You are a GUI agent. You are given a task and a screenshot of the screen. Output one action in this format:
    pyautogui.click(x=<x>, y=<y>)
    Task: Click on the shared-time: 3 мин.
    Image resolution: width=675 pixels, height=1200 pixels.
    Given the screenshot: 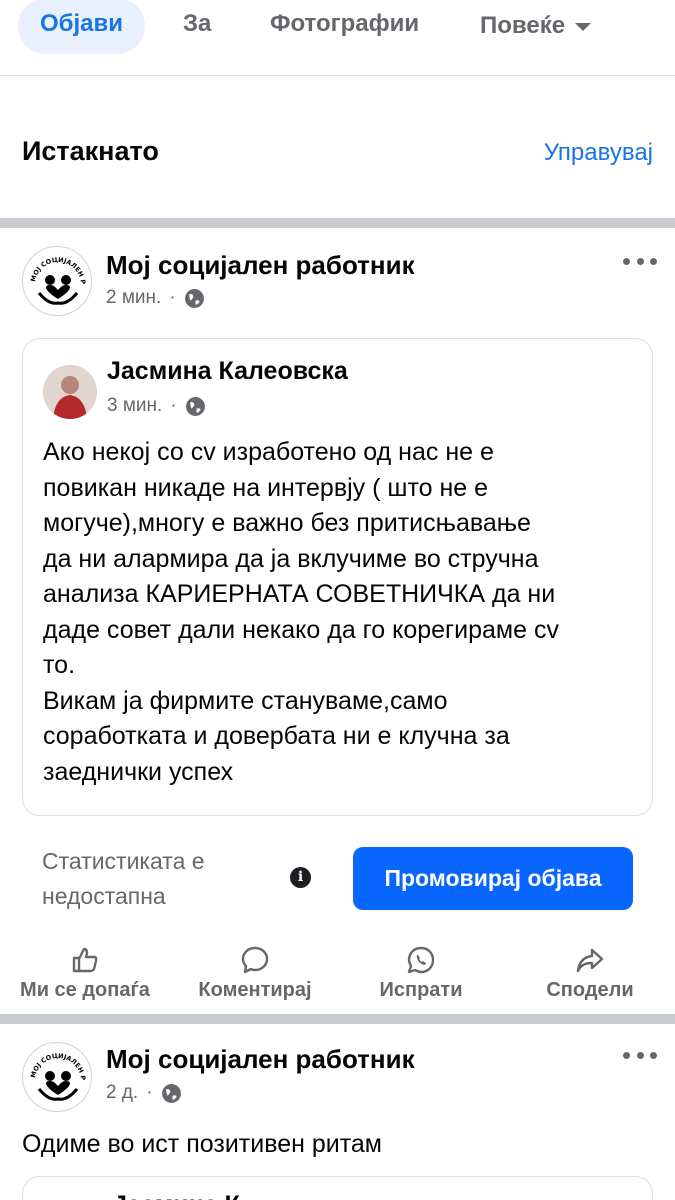 What is the action you would take?
    pyautogui.click(x=134, y=406)
    